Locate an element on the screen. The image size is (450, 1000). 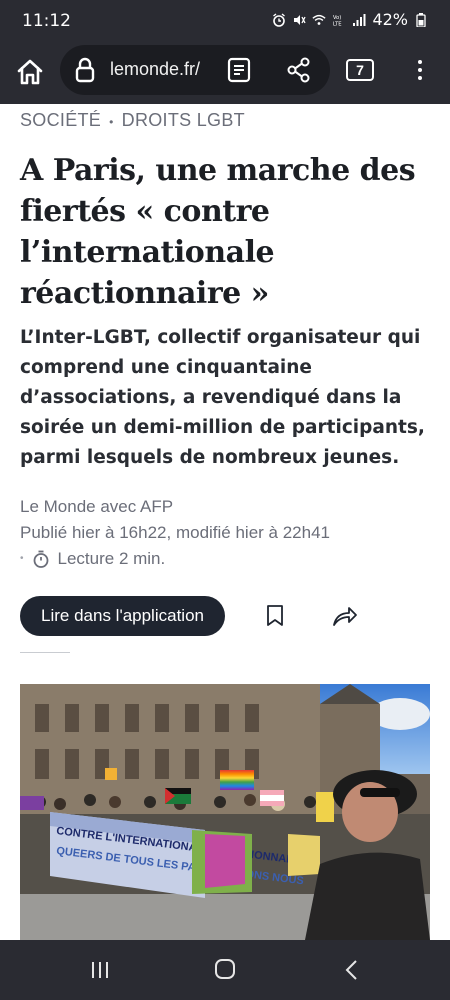
svg-text: Vo) is located at coordinates (337, 18).